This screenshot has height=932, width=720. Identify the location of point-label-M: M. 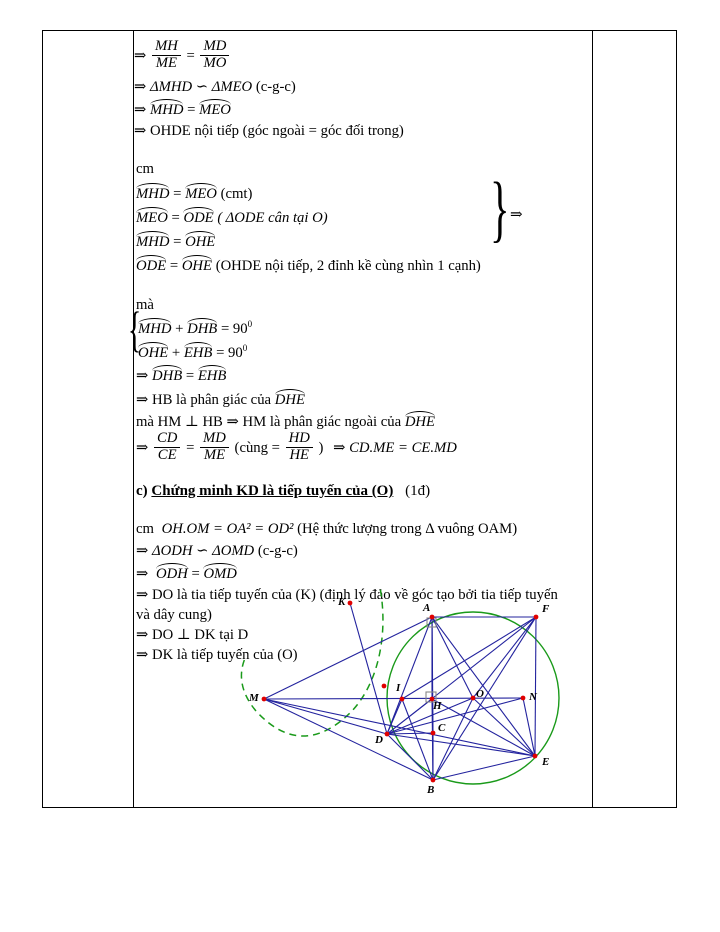
(254, 698).